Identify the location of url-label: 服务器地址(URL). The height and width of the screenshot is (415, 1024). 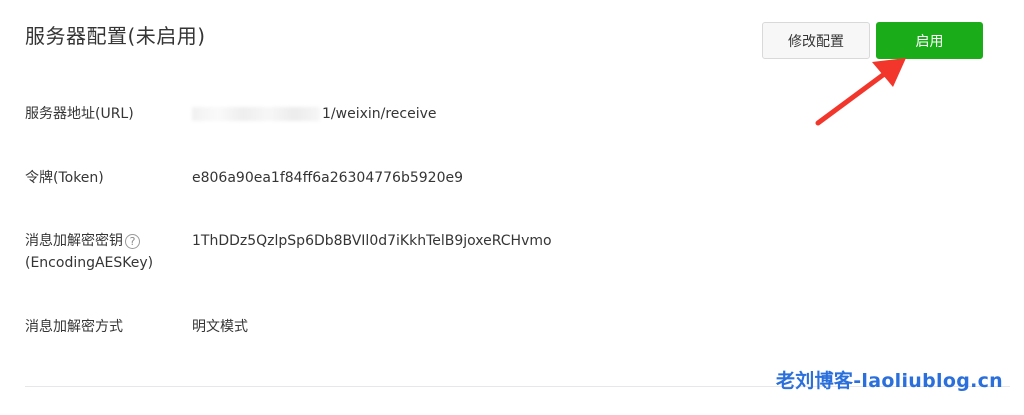
(79, 114).